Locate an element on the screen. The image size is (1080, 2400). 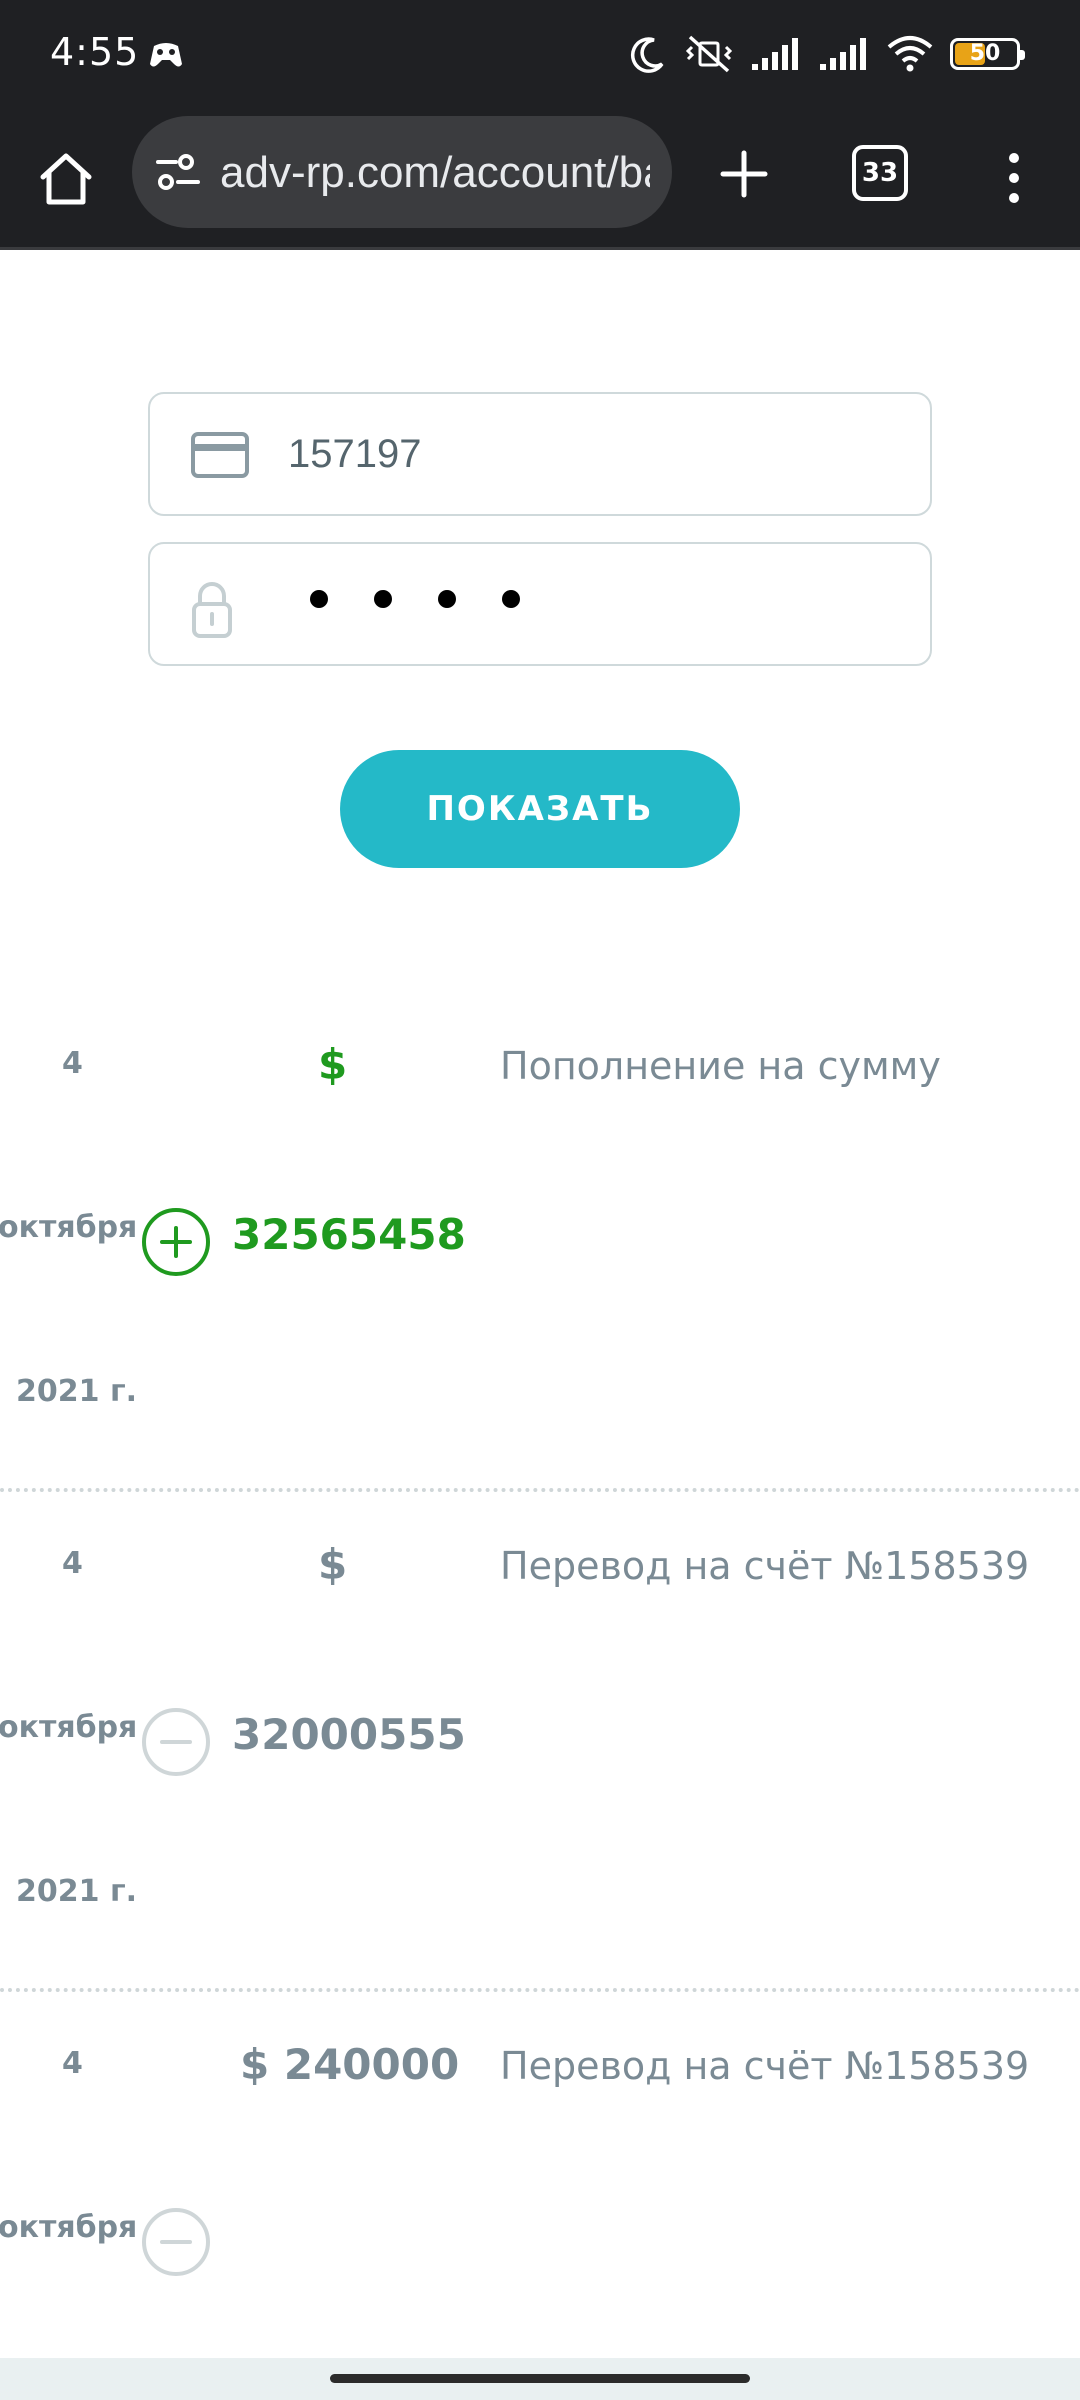
password-masked-value is located at coordinates (415, 599).